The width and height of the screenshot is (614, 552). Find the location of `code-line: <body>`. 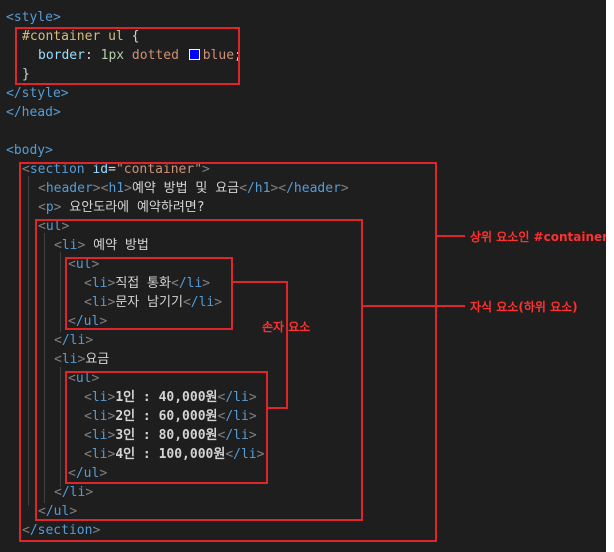

code-line: <body> is located at coordinates (29, 150).